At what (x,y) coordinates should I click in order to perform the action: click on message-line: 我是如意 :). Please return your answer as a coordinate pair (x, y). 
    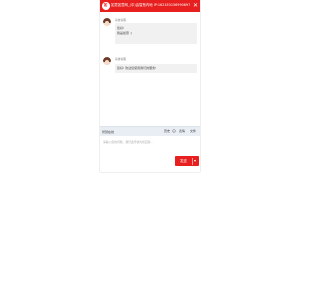
    Looking at the image, I should click on (125, 32).